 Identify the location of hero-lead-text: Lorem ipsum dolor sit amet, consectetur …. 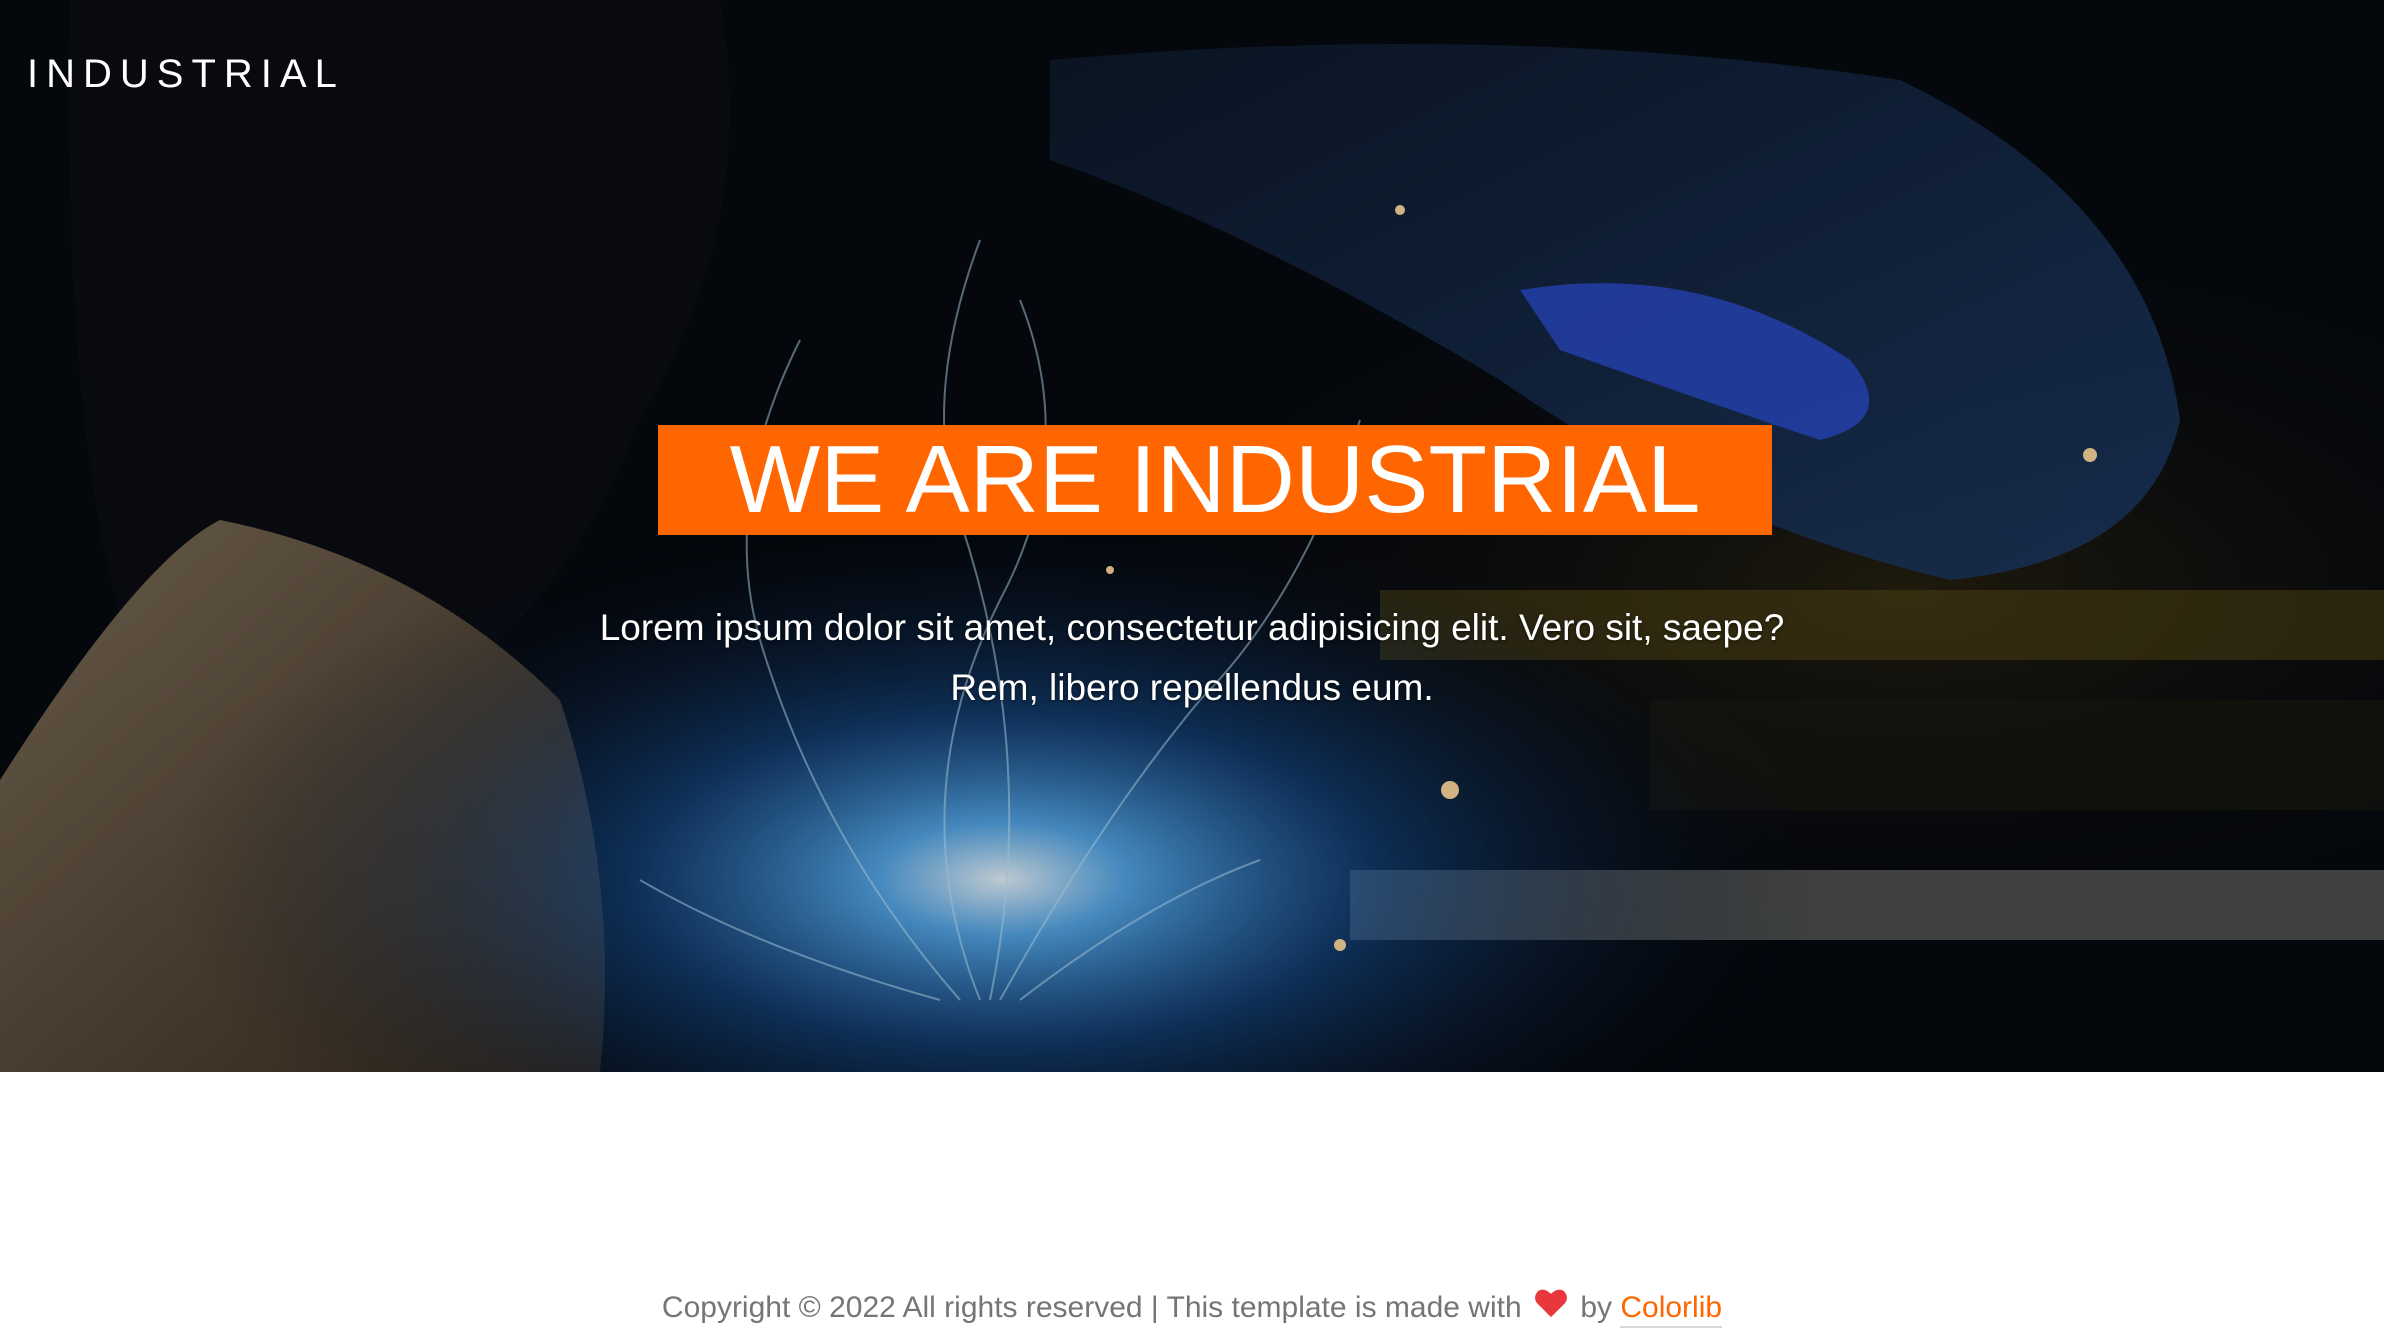
(1192, 657).